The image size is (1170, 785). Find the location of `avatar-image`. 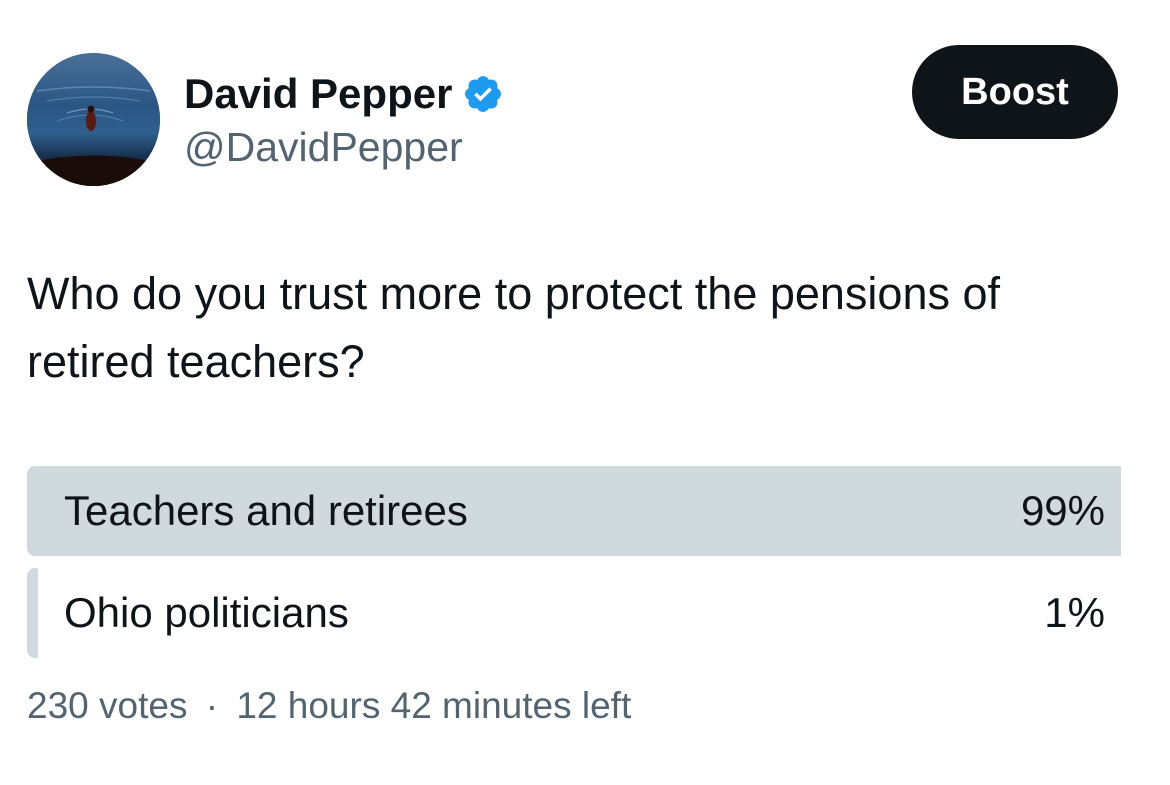

avatar-image is located at coordinates (93, 119).